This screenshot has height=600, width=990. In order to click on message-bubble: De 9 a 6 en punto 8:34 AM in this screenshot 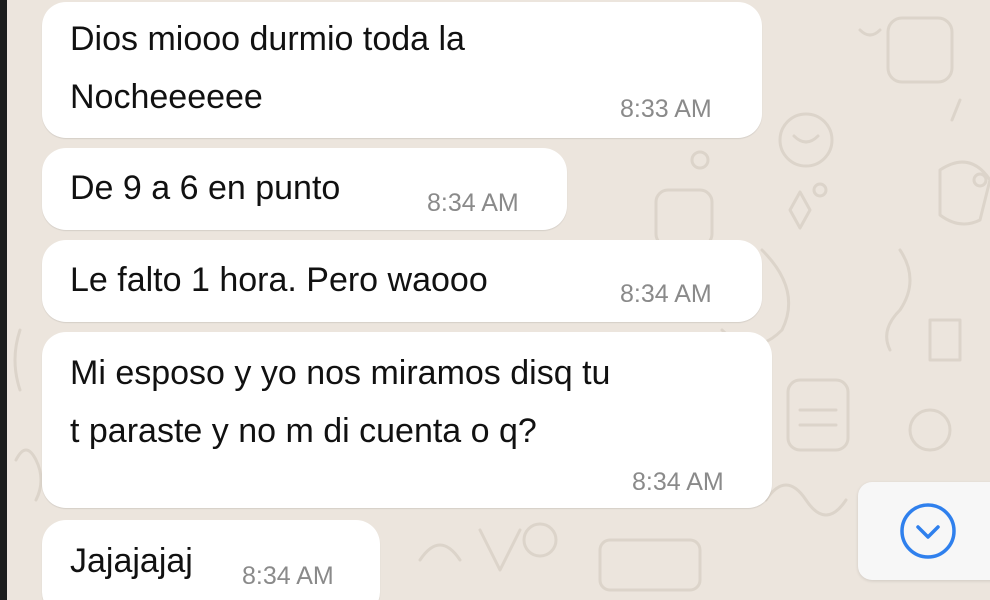, I will do `click(304, 189)`.